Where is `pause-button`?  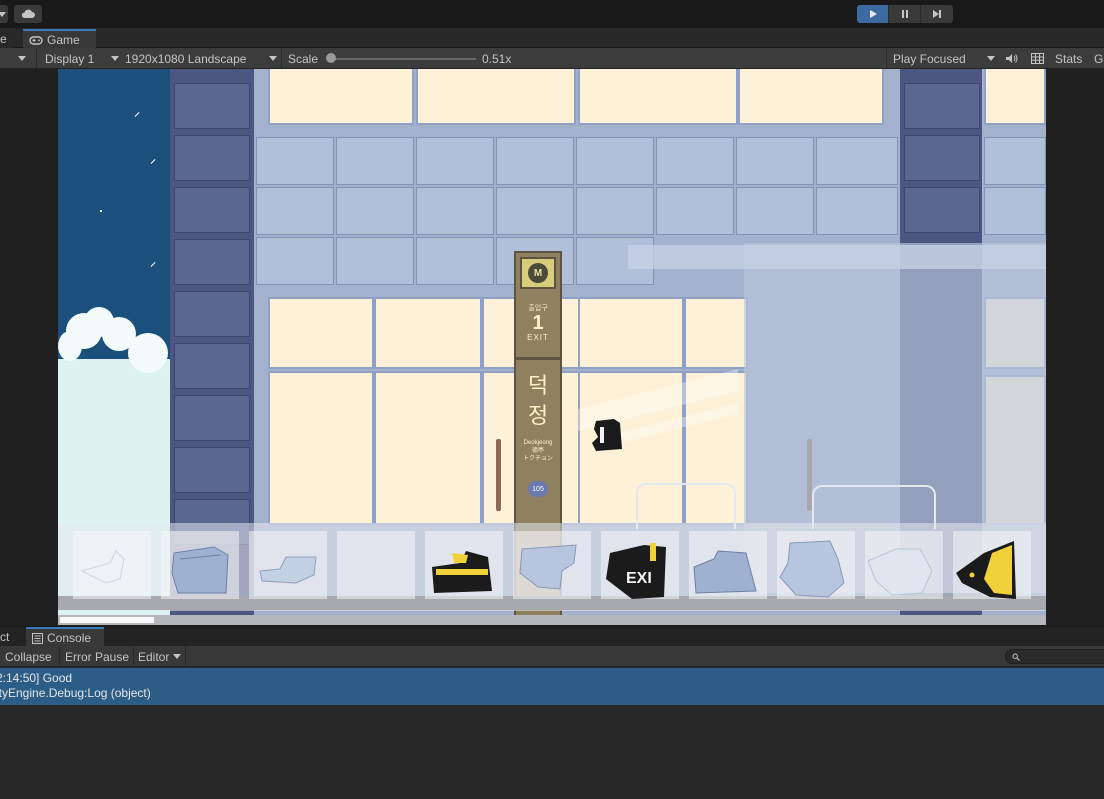 pause-button is located at coordinates (905, 14).